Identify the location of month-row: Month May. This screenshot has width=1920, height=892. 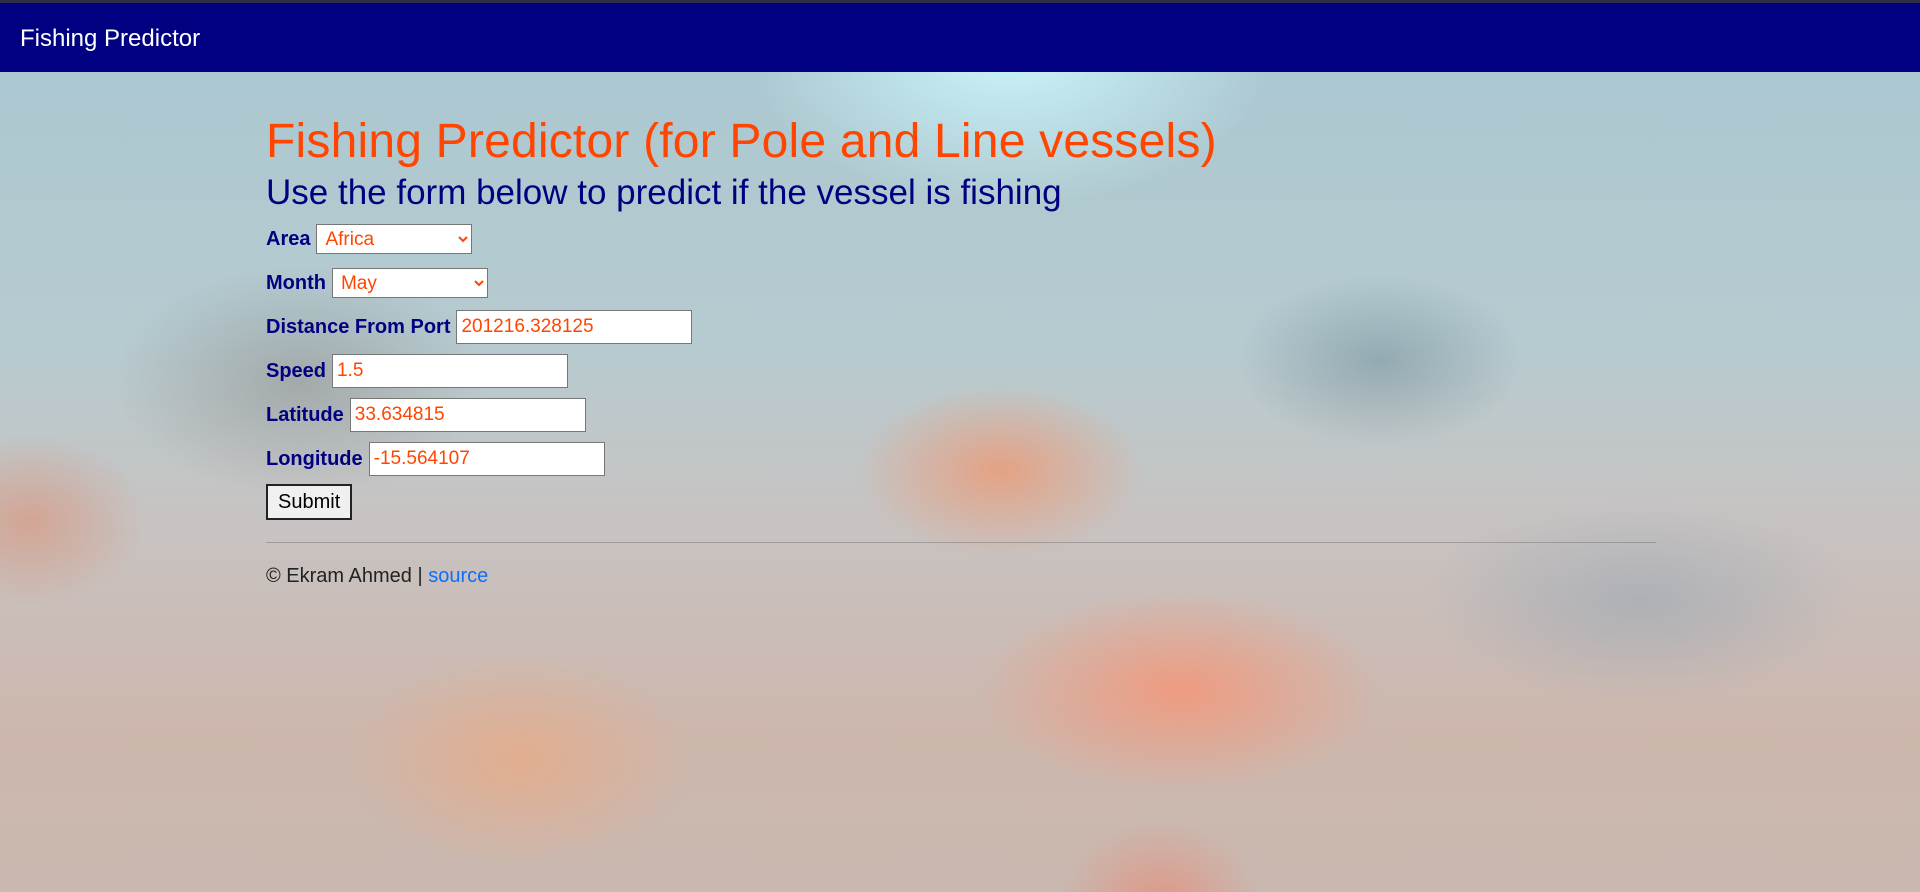
(961, 283).